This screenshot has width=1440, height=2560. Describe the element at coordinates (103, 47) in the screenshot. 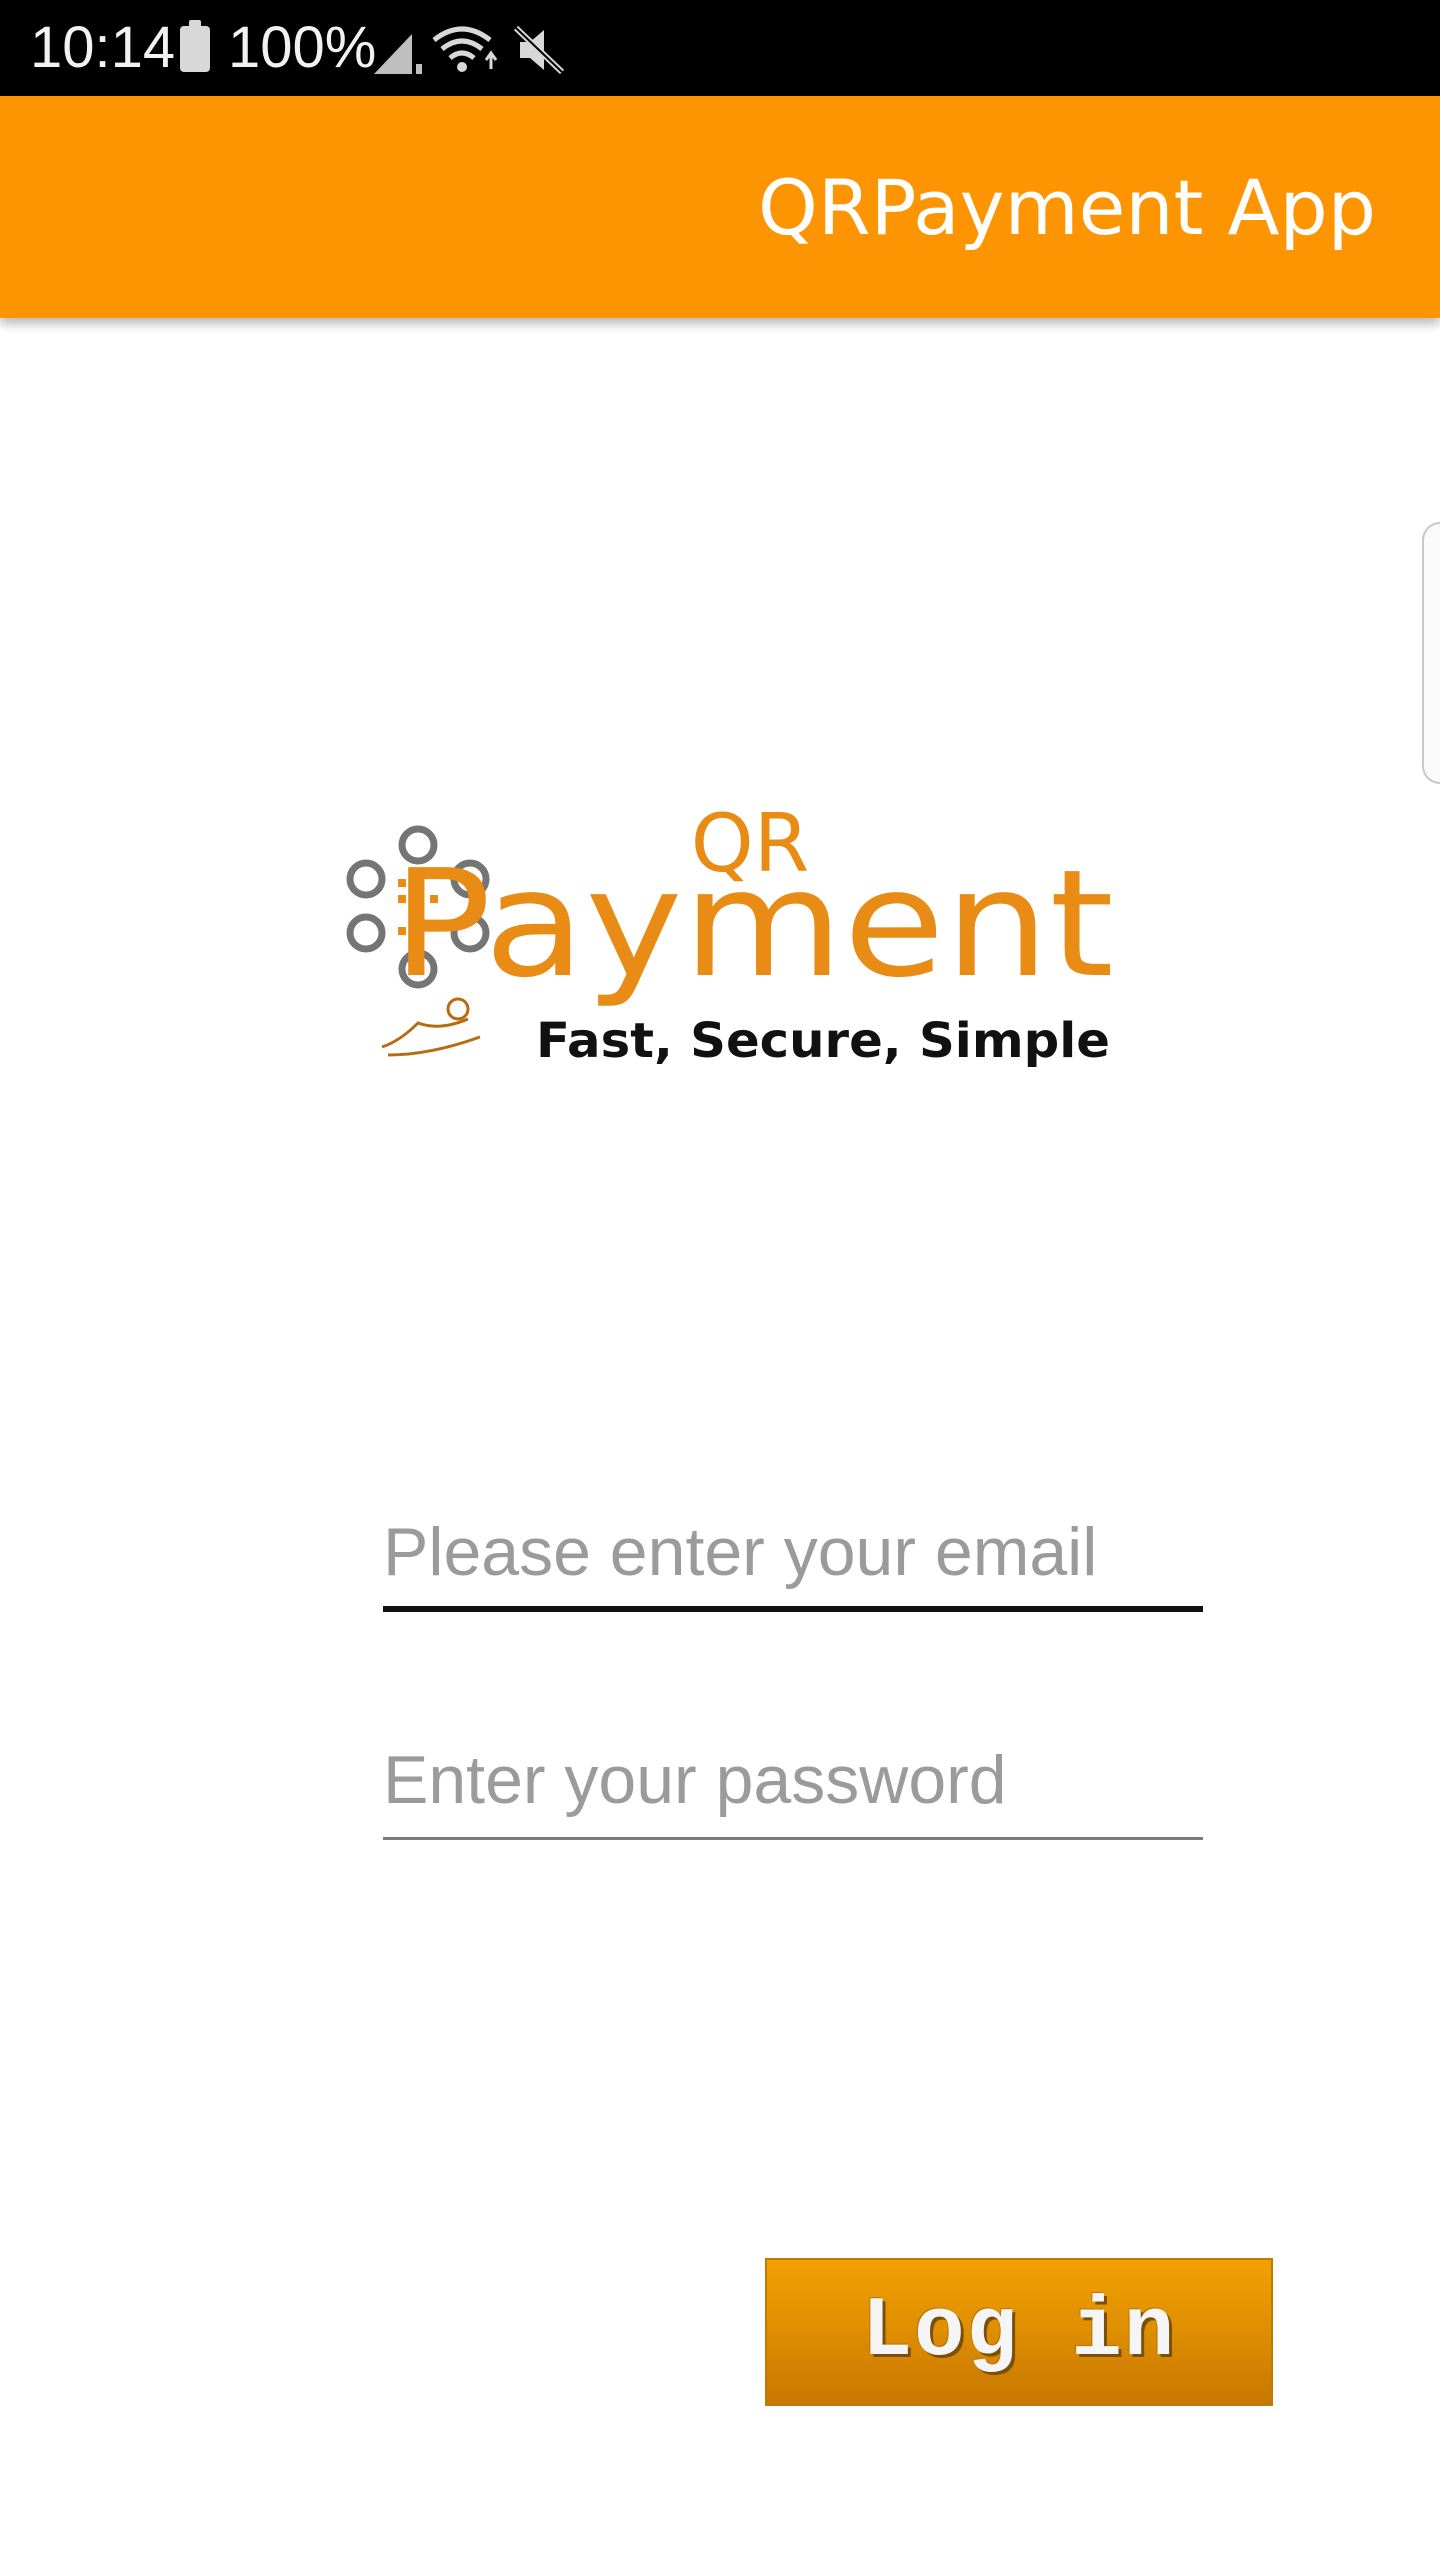

I see `status-time: 10:14` at that location.